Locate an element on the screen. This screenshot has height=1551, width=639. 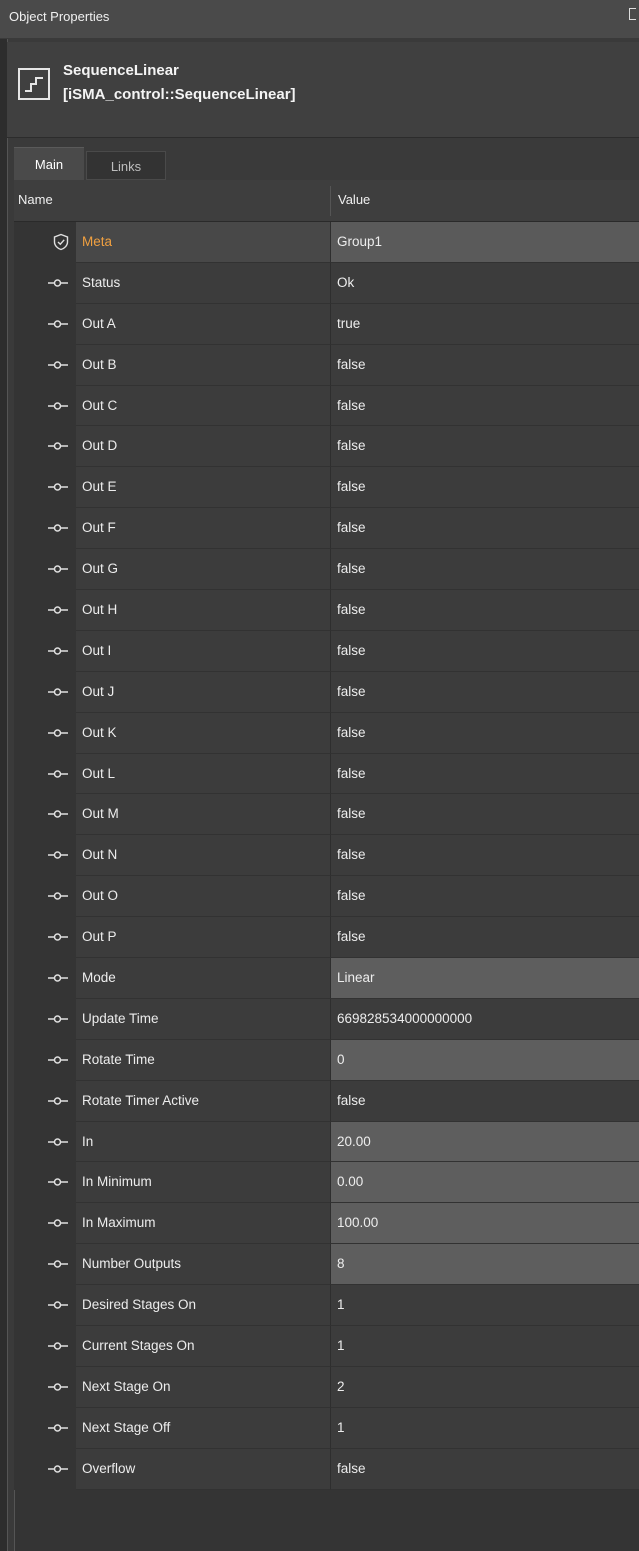
property-value-field: Linear is located at coordinates (484, 978).